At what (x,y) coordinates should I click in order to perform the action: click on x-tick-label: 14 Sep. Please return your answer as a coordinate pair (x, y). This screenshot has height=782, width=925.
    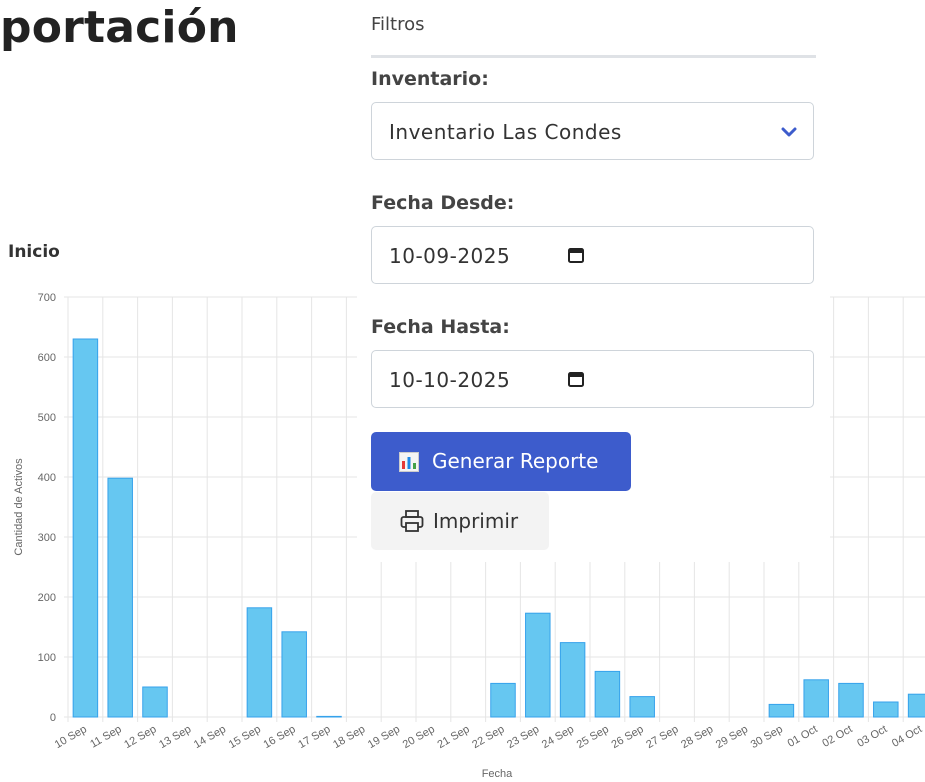
    Looking at the image, I should click on (210, 737).